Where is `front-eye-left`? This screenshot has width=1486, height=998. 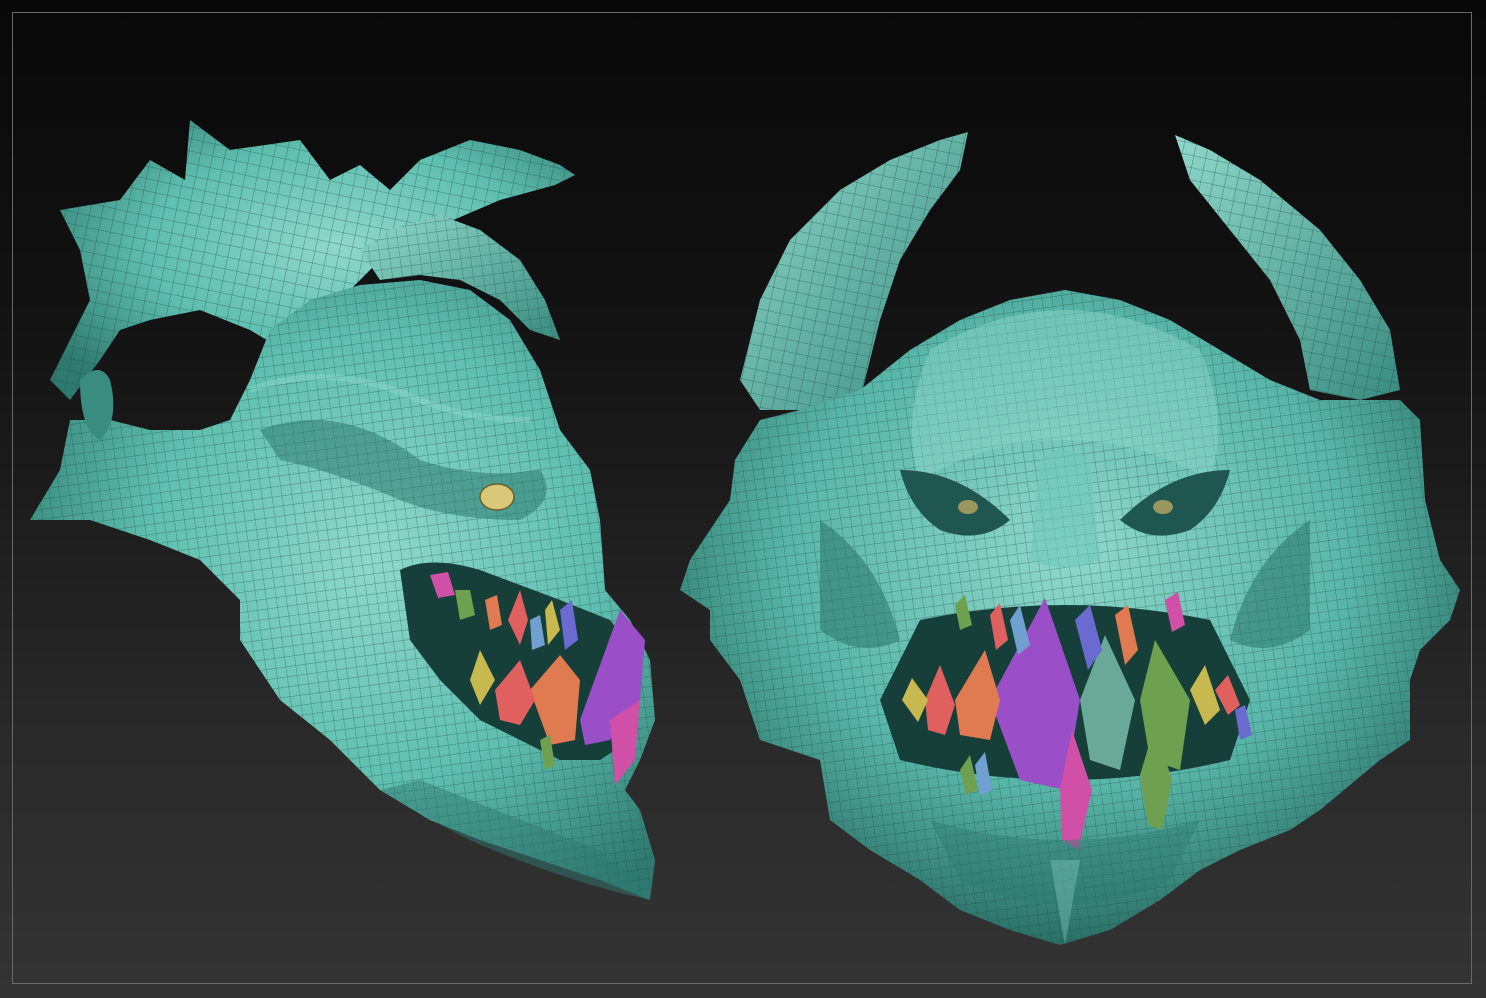
front-eye-left is located at coordinates (968, 507).